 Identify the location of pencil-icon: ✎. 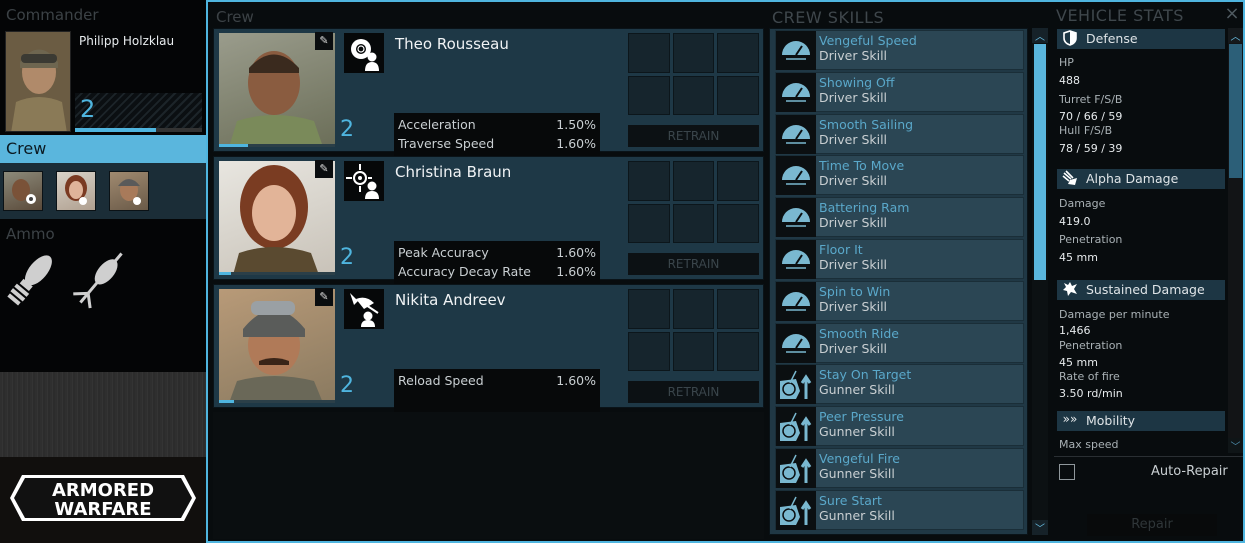
(324, 296).